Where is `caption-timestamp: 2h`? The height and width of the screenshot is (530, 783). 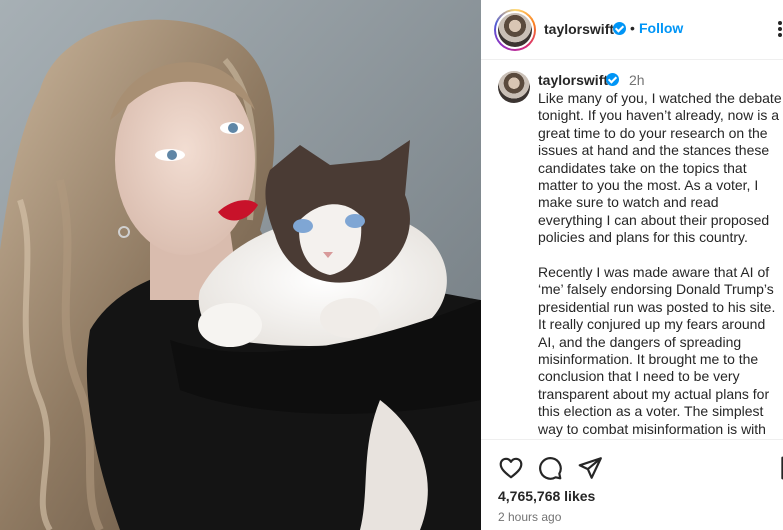
caption-timestamp: 2h is located at coordinates (637, 80).